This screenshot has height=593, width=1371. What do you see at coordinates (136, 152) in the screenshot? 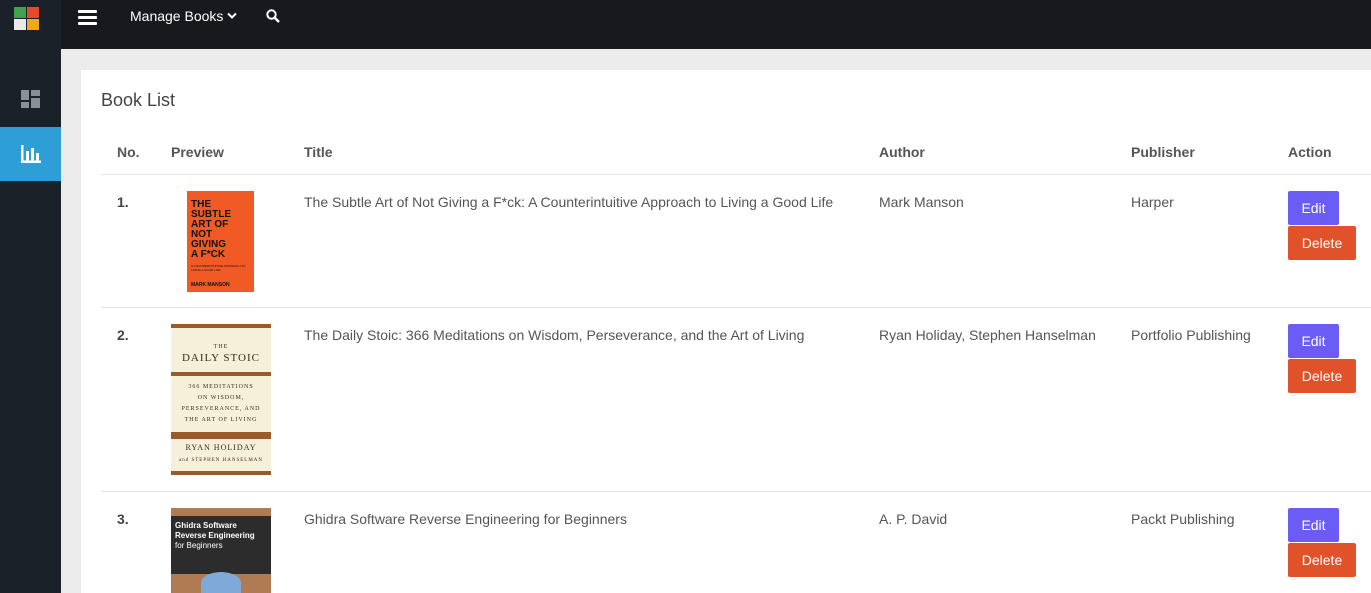
I see `column-header-no: No.` at bounding box center [136, 152].